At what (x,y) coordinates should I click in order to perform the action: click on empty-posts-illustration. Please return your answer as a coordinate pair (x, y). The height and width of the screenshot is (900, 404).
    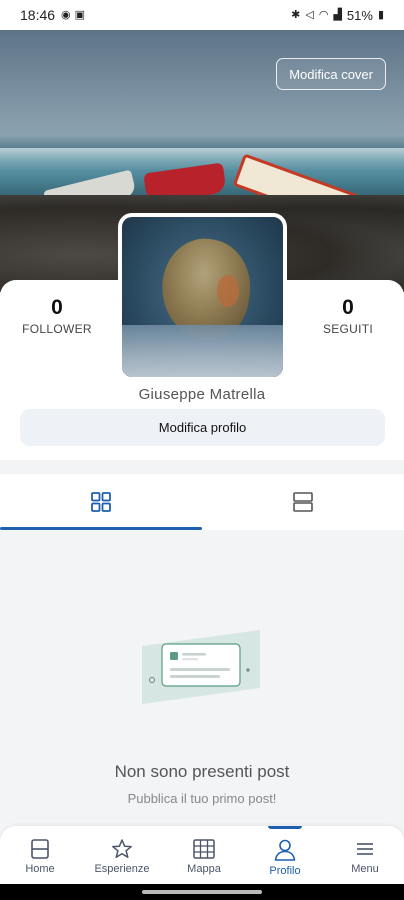
    Looking at the image, I should click on (201, 667).